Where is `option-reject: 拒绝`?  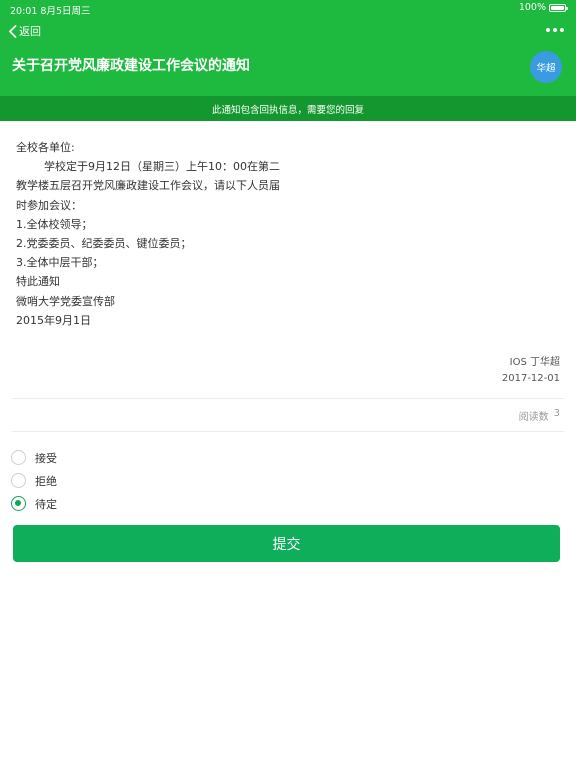 option-reject: 拒绝 is located at coordinates (34, 480).